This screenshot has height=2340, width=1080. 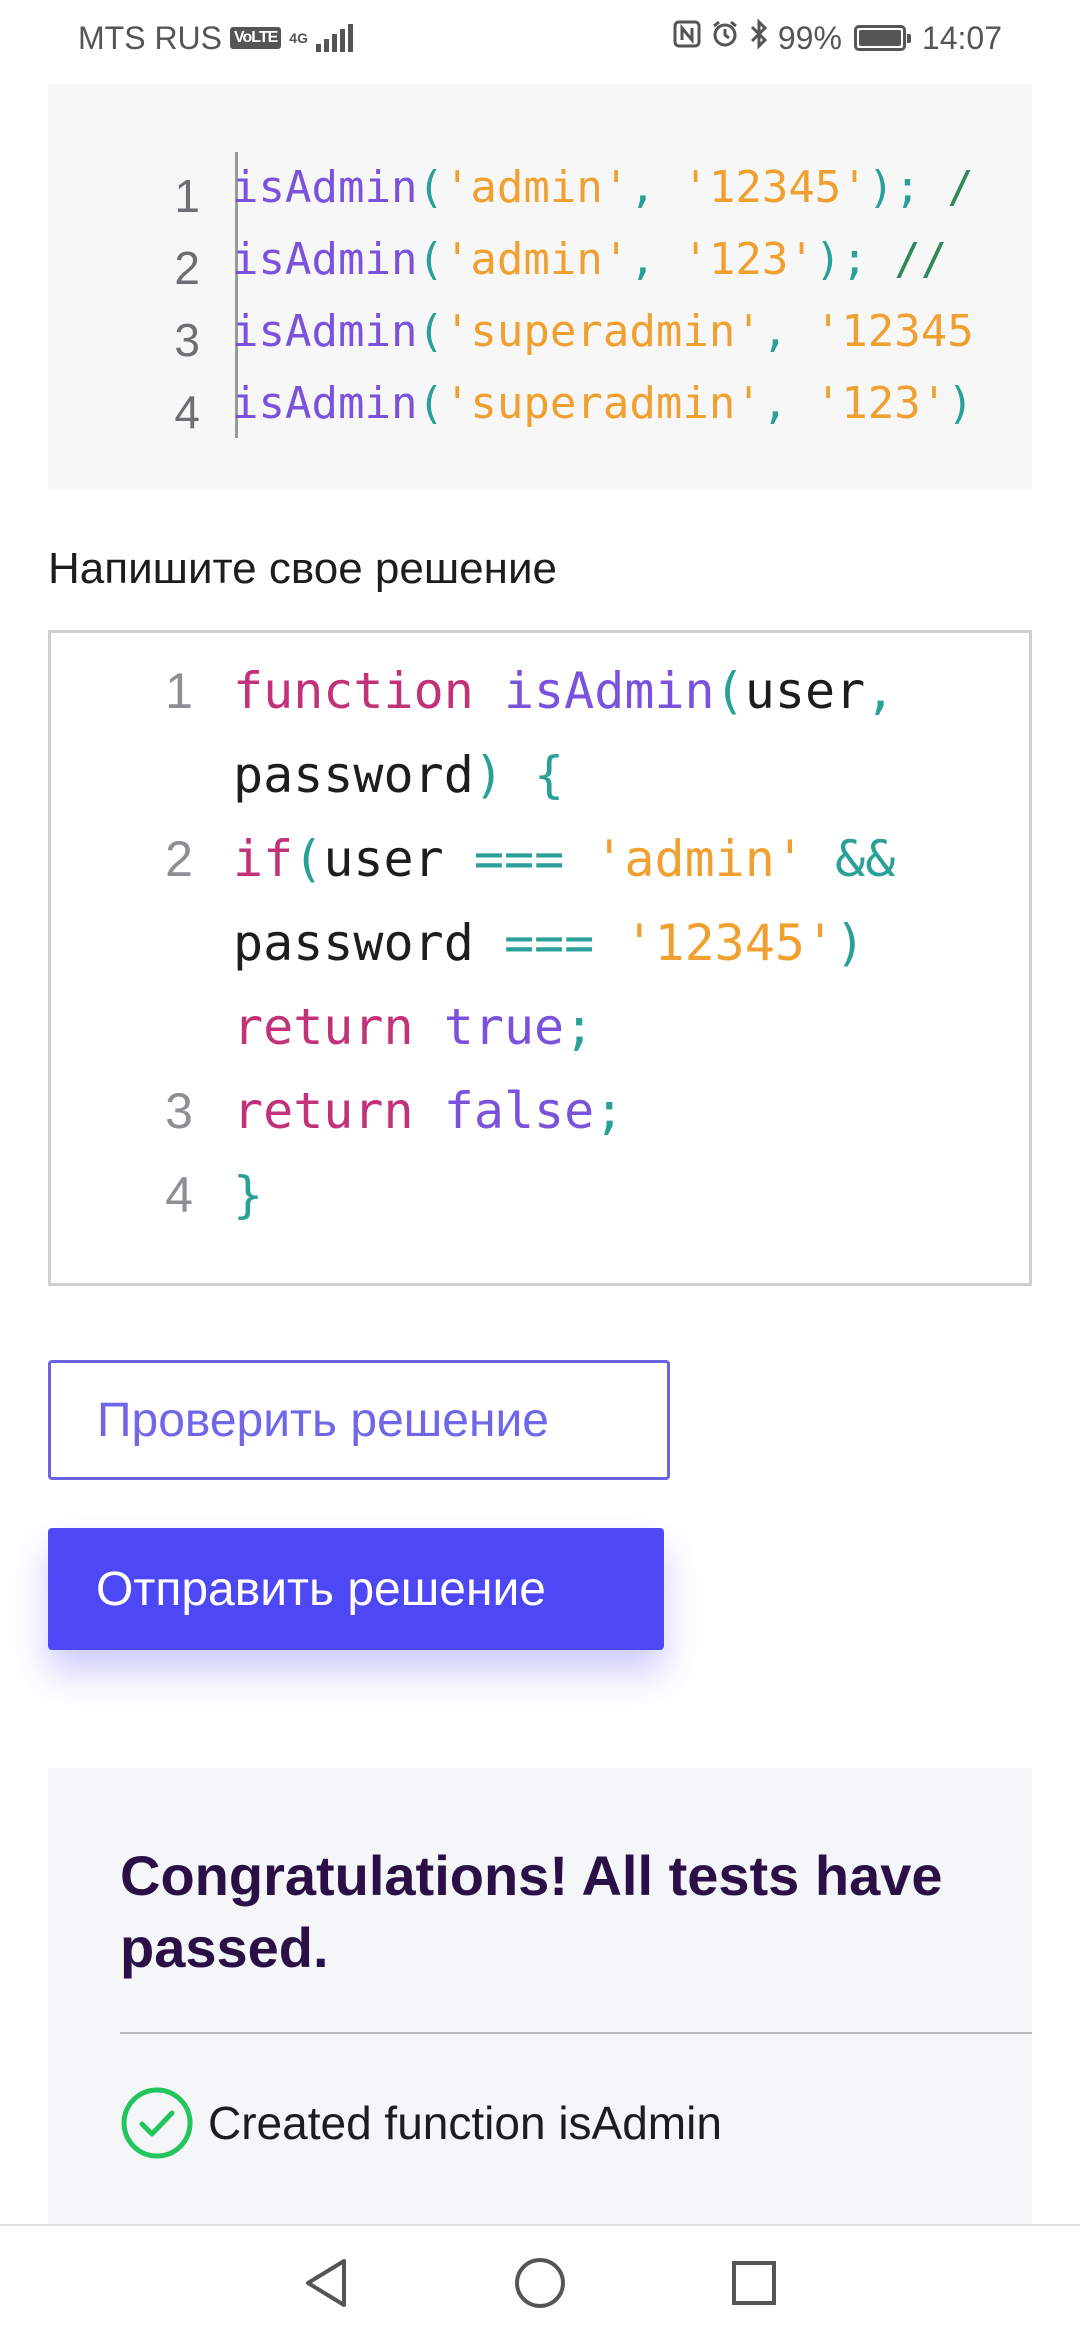 What do you see at coordinates (179, 1111) in the screenshot?
I see `line-number: 3` at bounding box center [179, 1111].